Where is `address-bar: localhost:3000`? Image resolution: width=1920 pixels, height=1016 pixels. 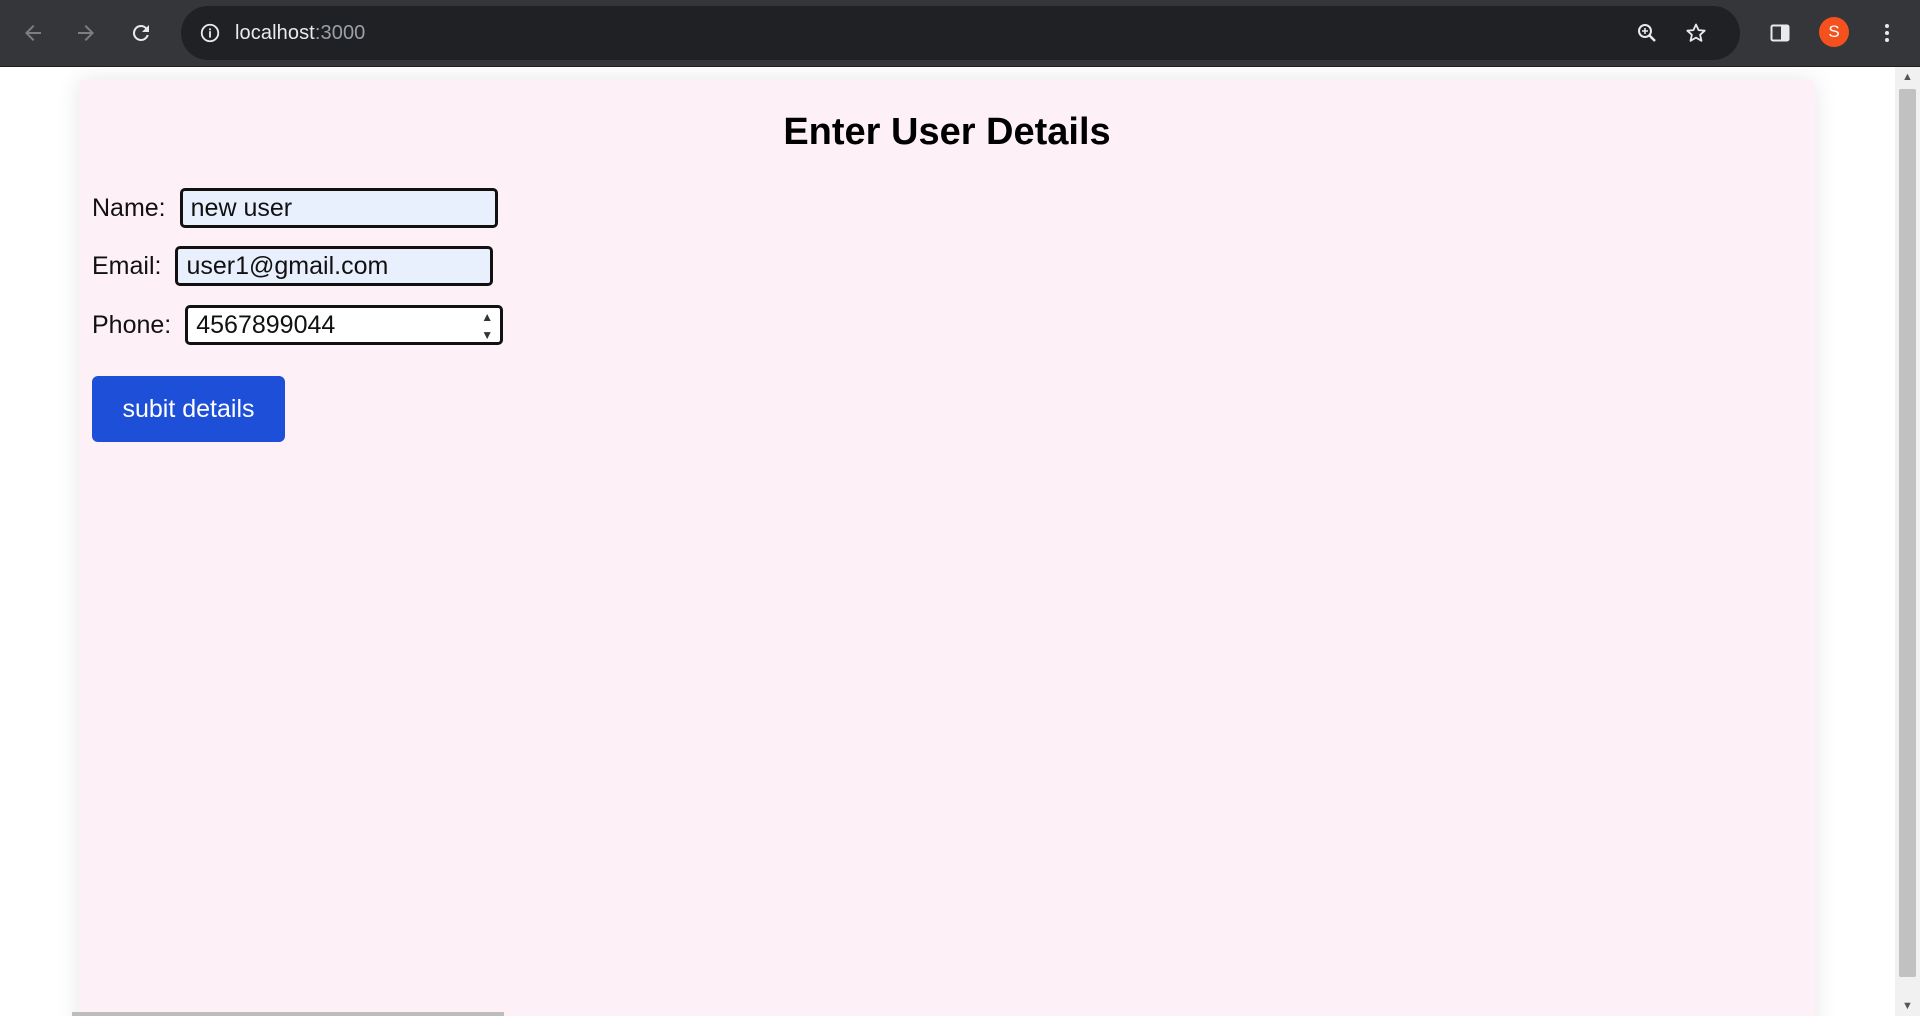 address-bar: localhost:3000 is located at coordinates (960, 33).